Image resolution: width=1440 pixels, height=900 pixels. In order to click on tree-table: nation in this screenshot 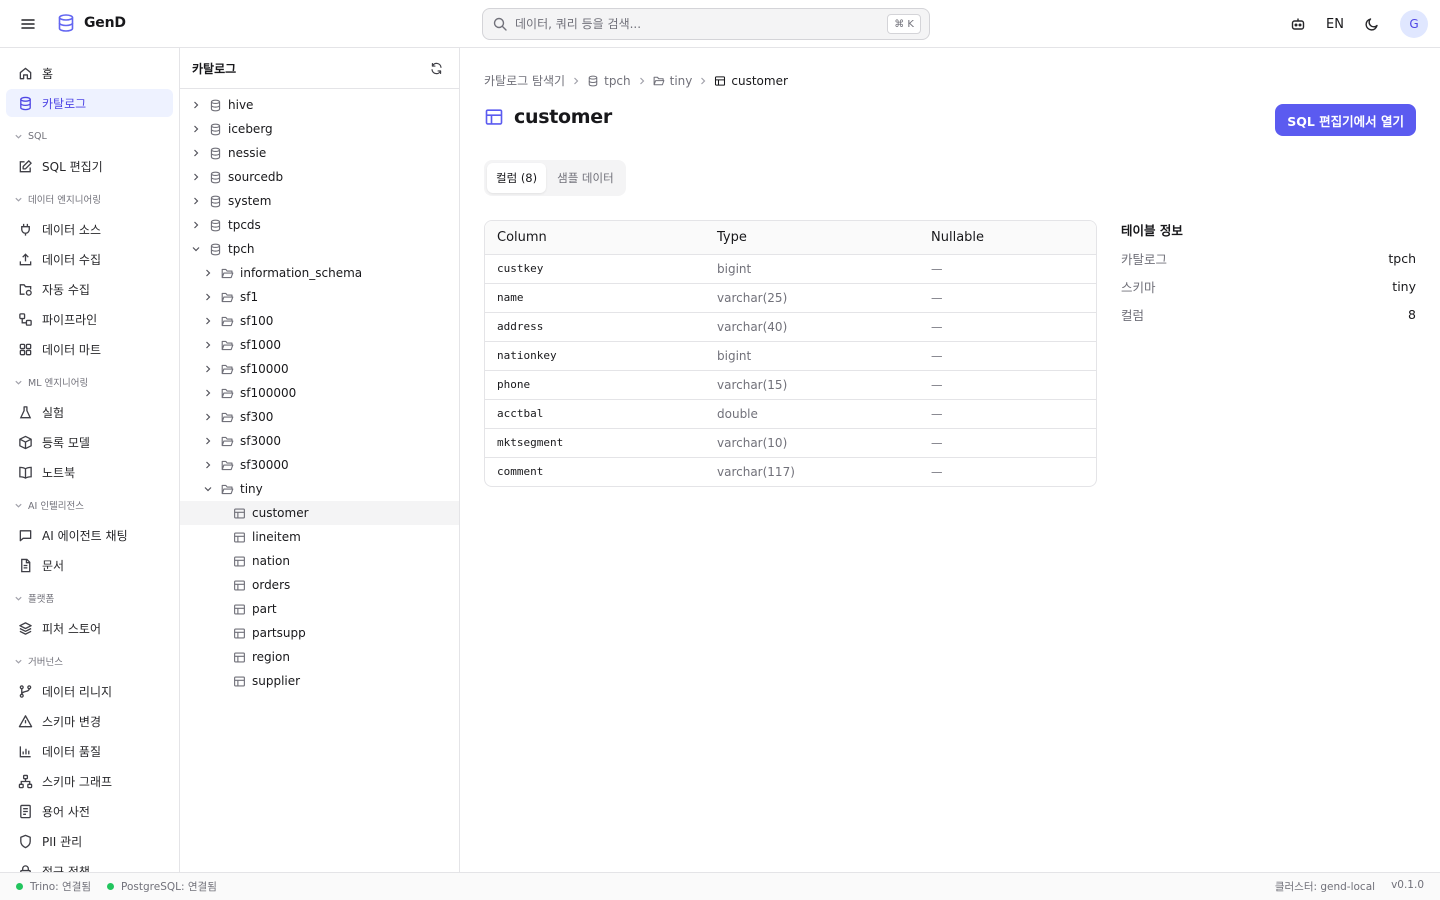, I will do `click(319, 561)`.